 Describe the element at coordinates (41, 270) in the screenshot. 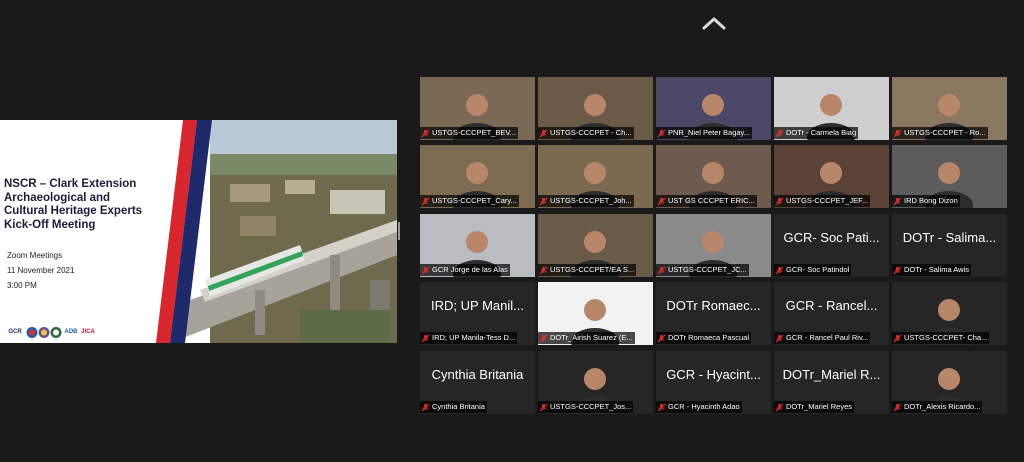

I see `slide-date: 11 November 2021` at that location.